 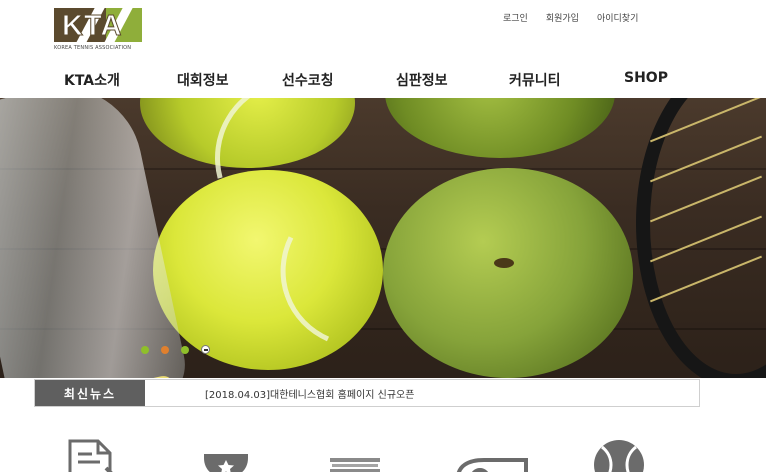 What do you see at coordinates (646, 78) in the screenshot?
I see `nav-item-shop: SHOP` at bounding box center [646, 78].